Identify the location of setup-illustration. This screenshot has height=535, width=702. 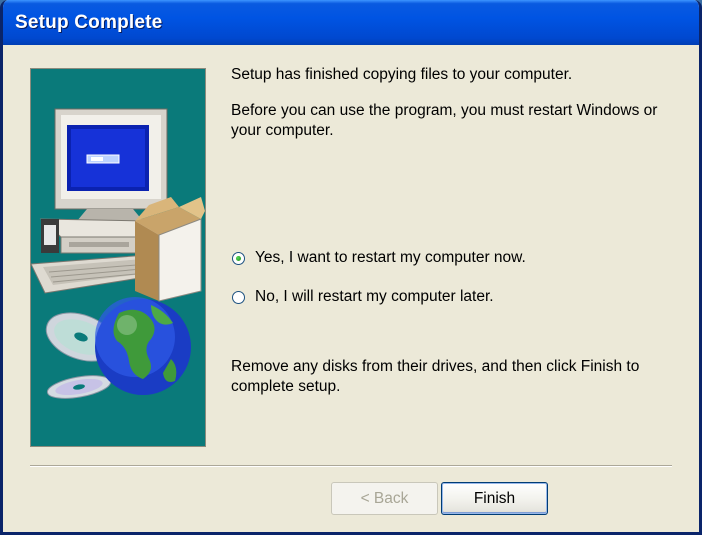
(118, 253).